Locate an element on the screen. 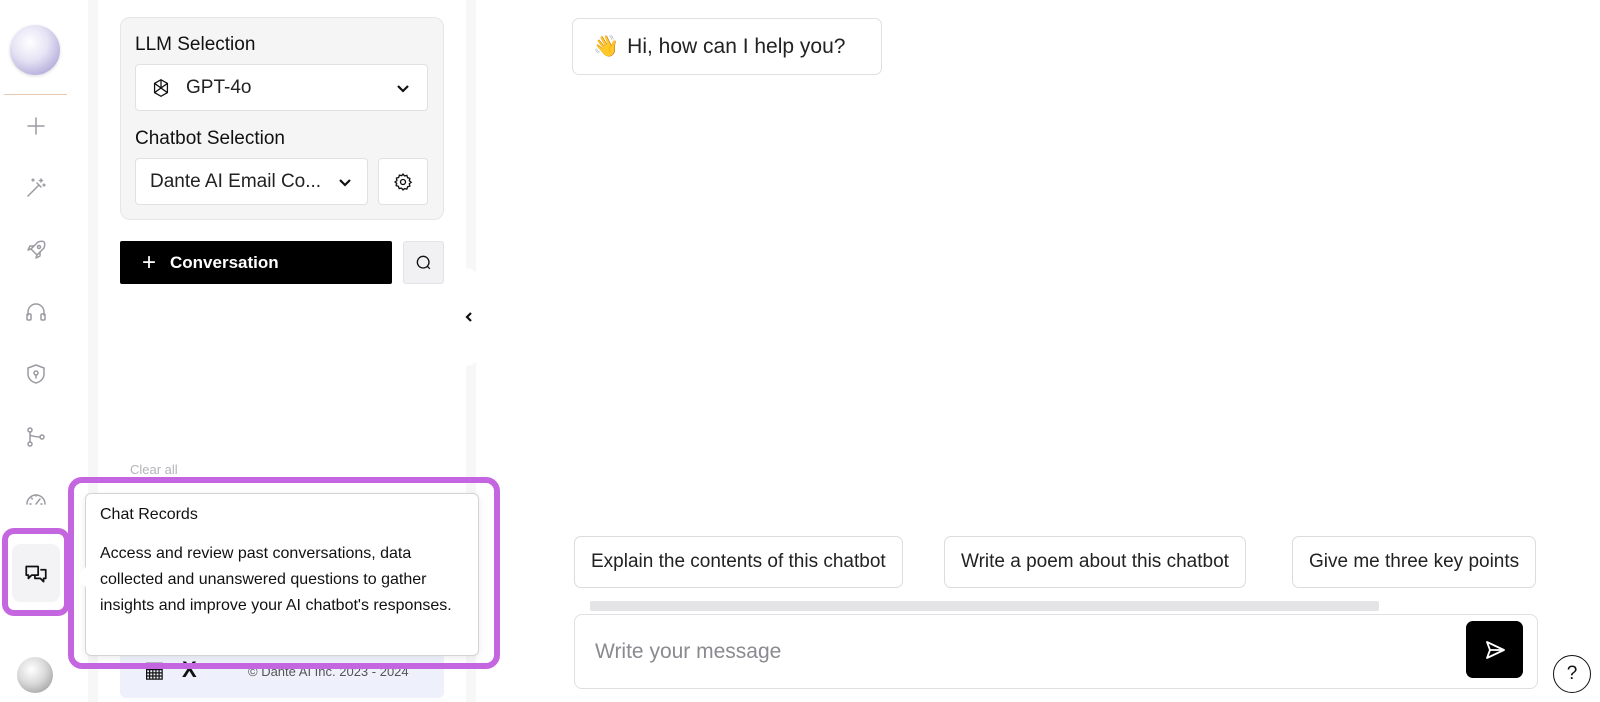 The width and height of the screenshot is (1600, 702). chatbot-selection-label: Chatbot Selection is located at coordinates (210, 138).